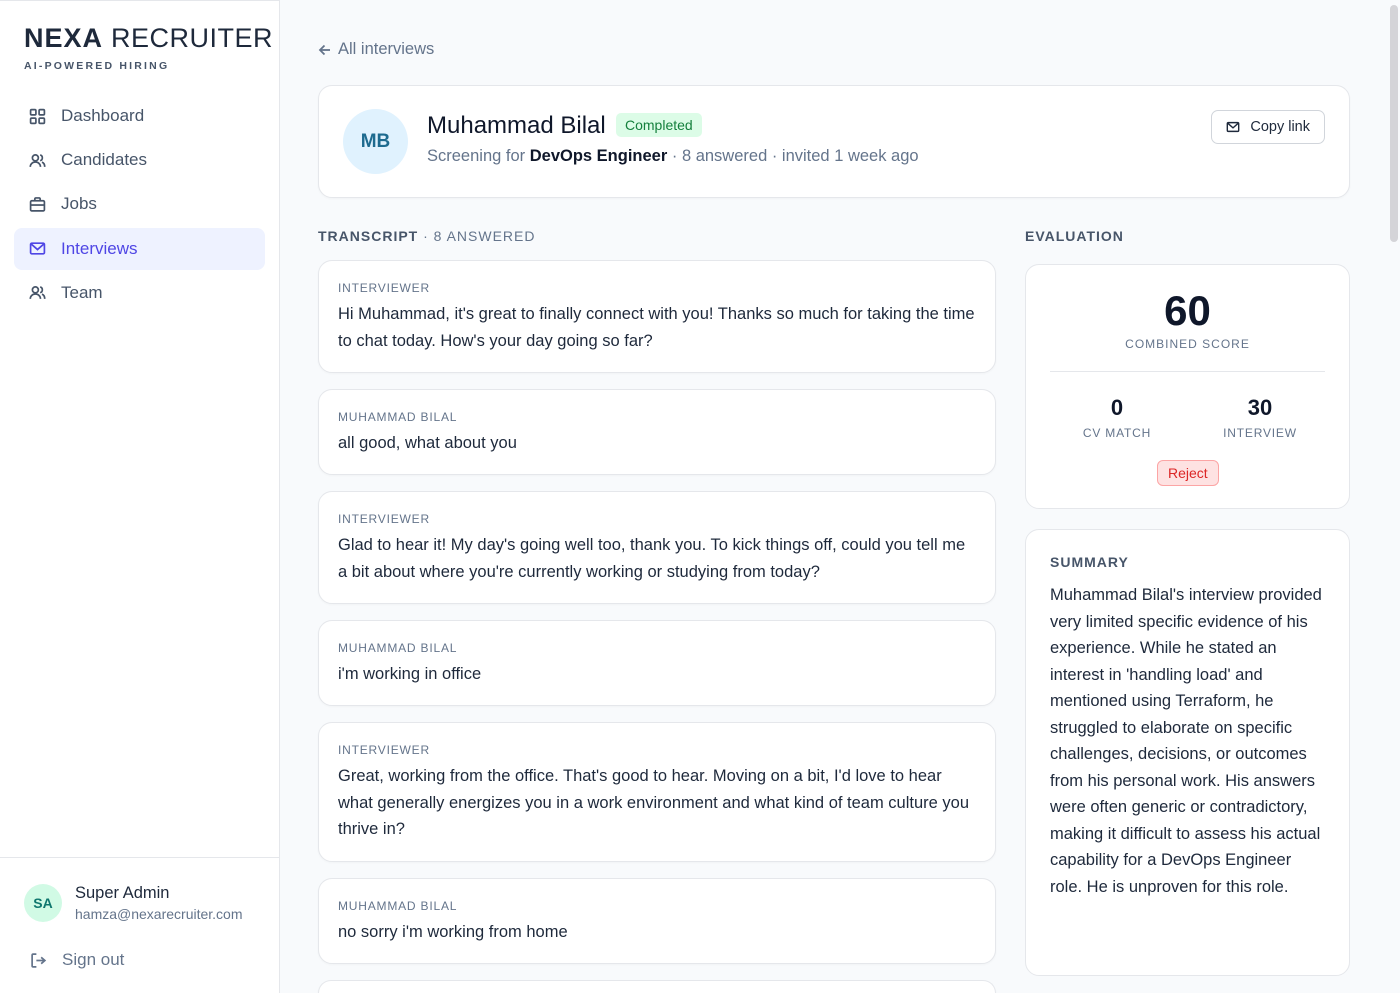 The height and width of the screenshot is (993, 1400). I want to click on summary-heading: SUMMARY, so click(1089, 562).